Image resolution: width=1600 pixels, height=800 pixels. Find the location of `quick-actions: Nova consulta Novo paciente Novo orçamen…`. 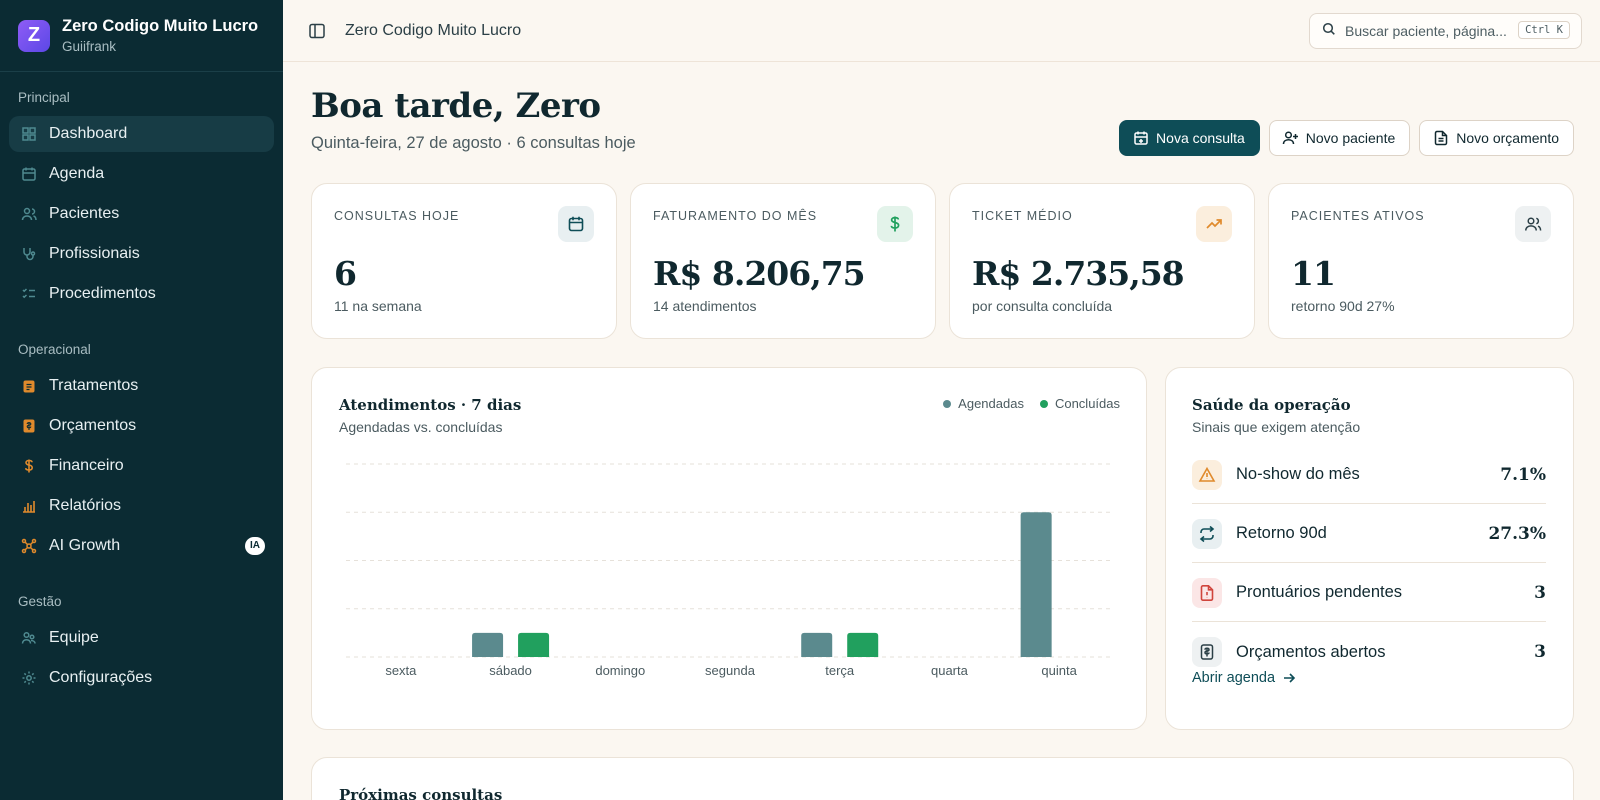

quick-actions: Nova consulta Novo paciente Novo orçamen… is located at coordinates (1346, 138).